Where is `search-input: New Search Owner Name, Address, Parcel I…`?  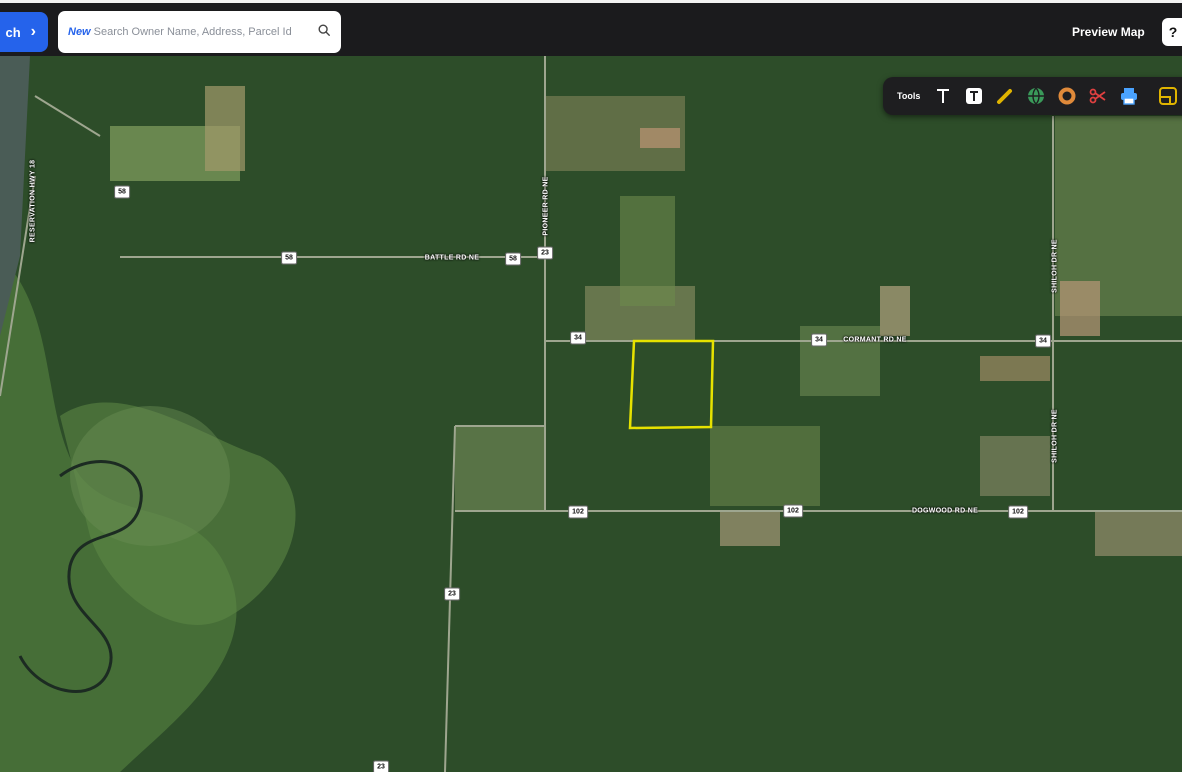
search-input: New Search Owner Name, Address, Parcel I… is located at coordinates (199, 32).